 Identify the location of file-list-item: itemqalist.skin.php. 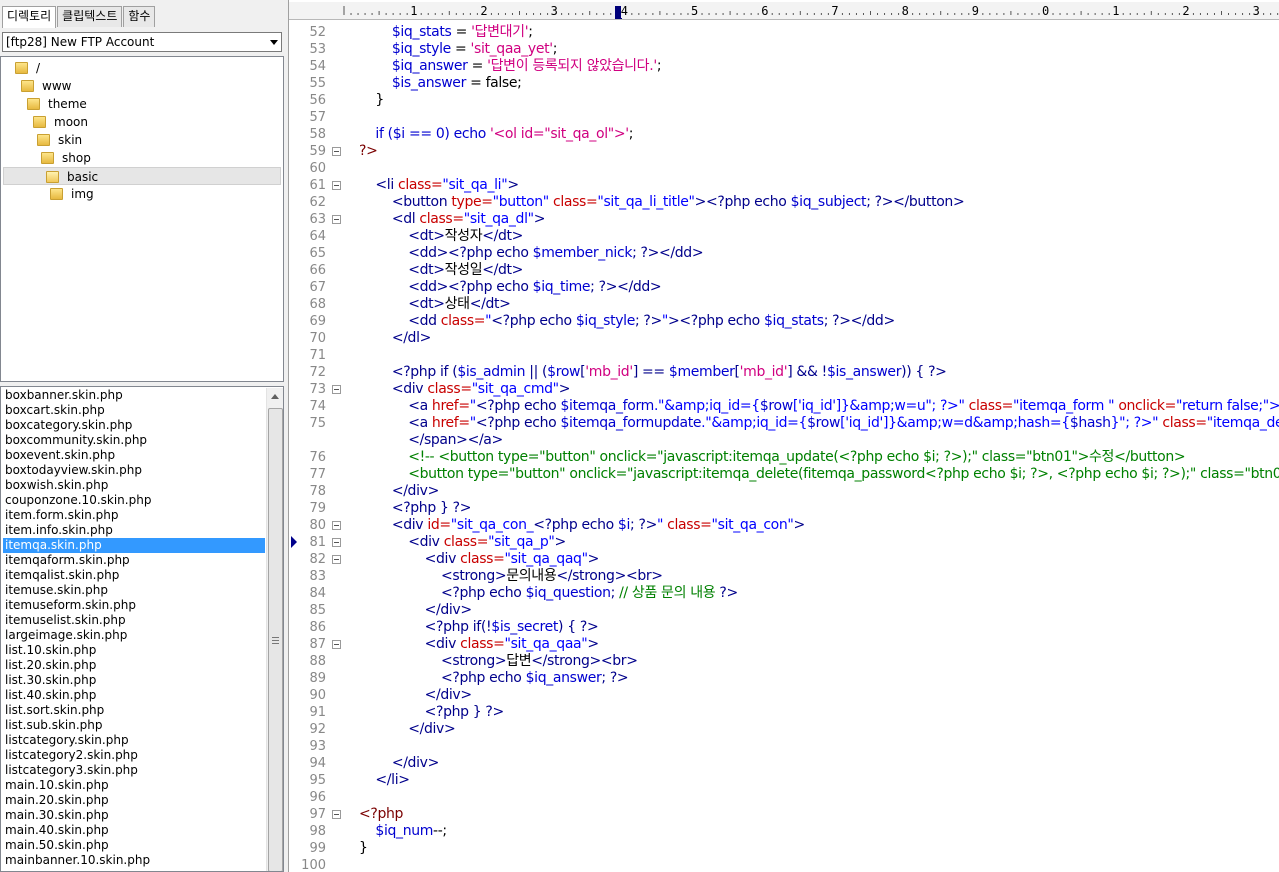
(134, 575).